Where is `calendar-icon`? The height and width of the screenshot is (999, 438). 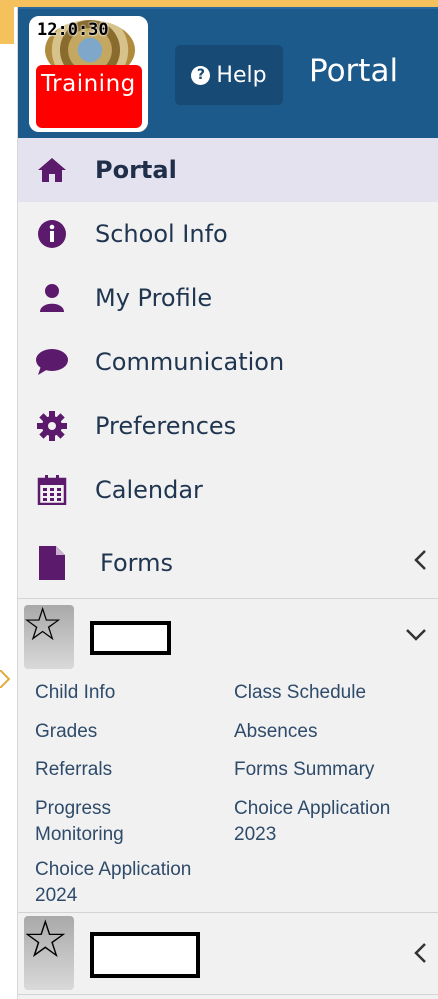
calendar-icon is located at coordinates (52, 490).